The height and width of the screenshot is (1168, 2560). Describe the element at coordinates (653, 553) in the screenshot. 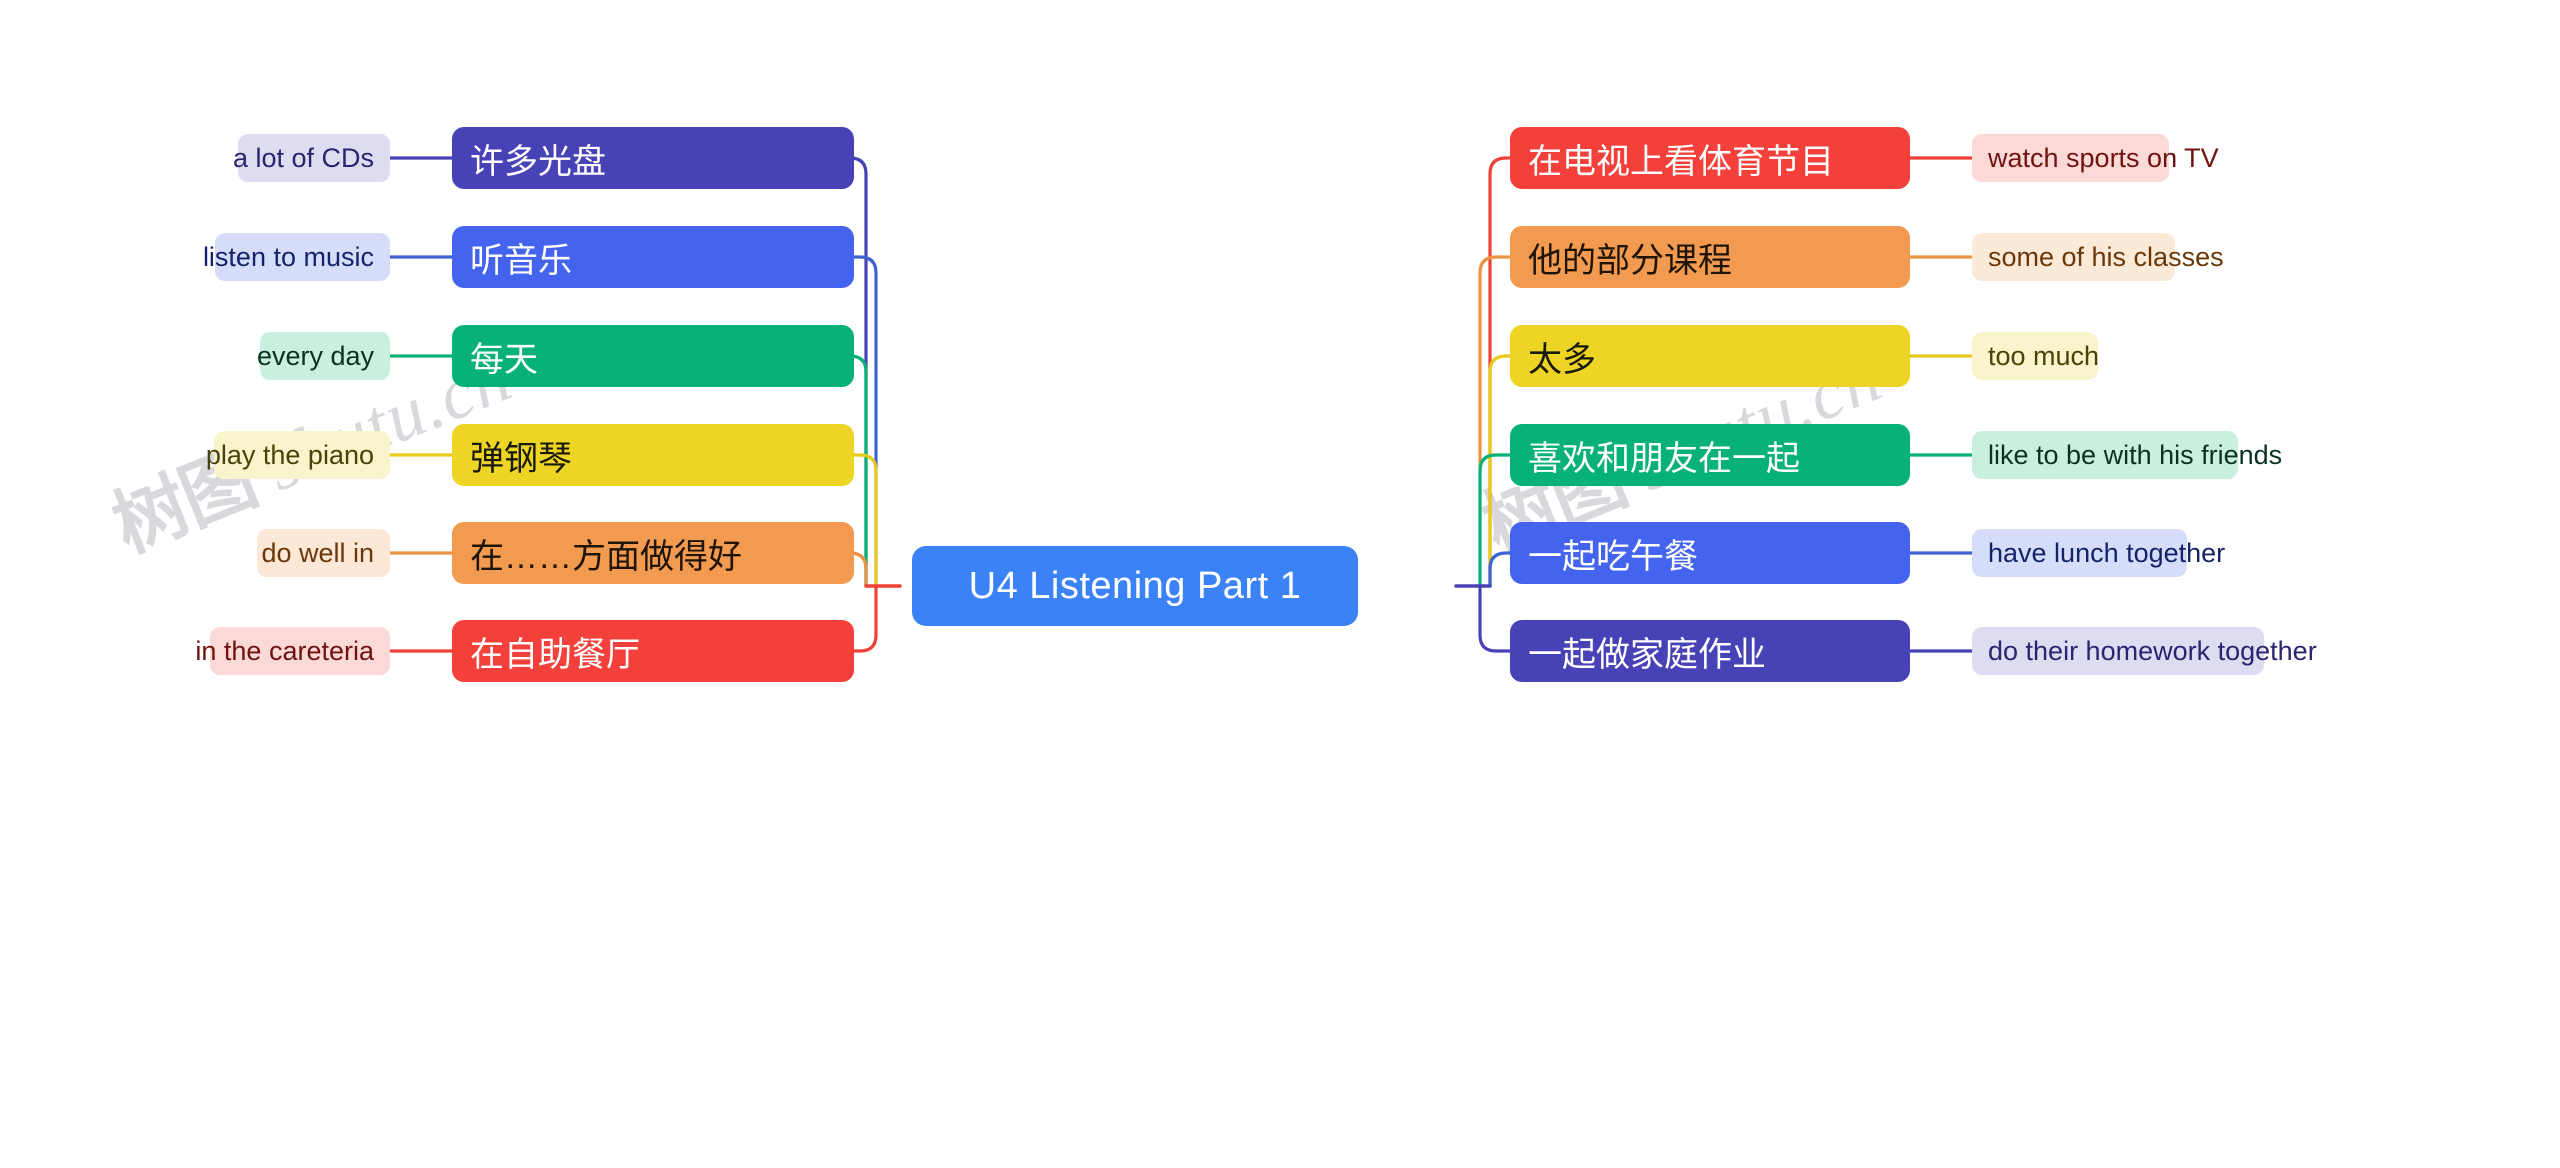

I see `left-main-node-4: 在……方面做得好` at that location.